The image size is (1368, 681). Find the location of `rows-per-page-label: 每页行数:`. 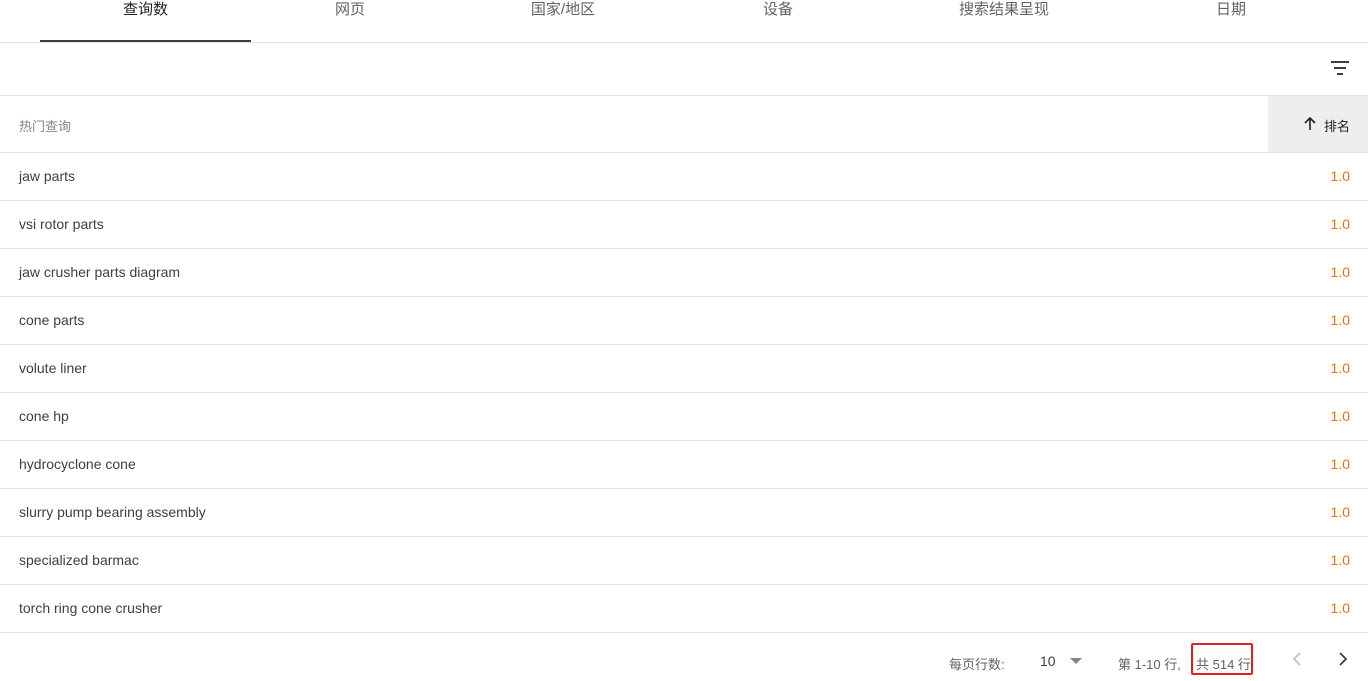

rows-per-page-label: 每页行数: is located at coordinates (977, 664).